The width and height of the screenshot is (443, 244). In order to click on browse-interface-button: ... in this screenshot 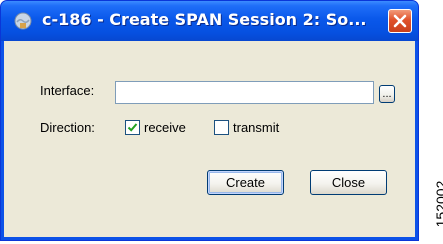, I will do `click(387, 94)`.